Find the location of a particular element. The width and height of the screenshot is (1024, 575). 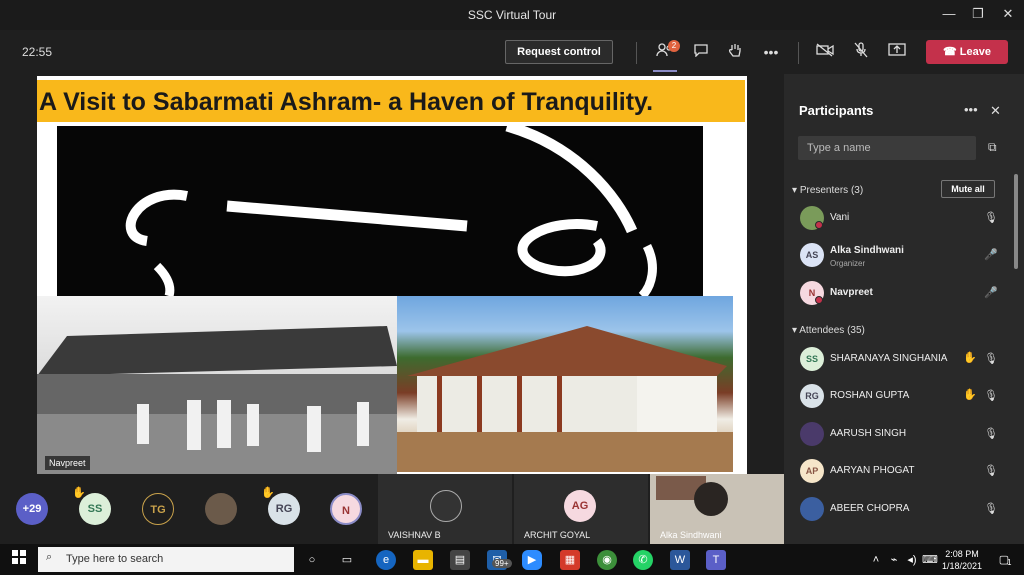

avatar: AG is located at coordinates (580, 506).